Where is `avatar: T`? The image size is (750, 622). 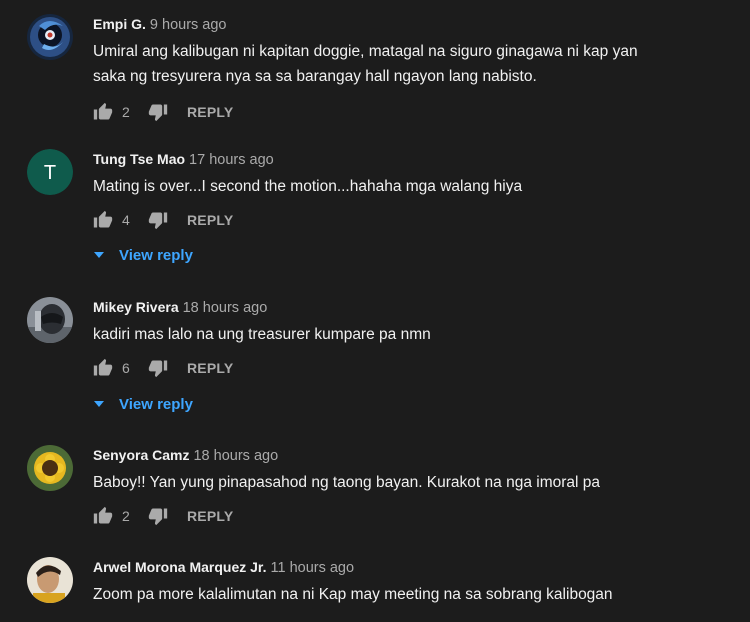
avatar: T is located at coordinates (50, 172).